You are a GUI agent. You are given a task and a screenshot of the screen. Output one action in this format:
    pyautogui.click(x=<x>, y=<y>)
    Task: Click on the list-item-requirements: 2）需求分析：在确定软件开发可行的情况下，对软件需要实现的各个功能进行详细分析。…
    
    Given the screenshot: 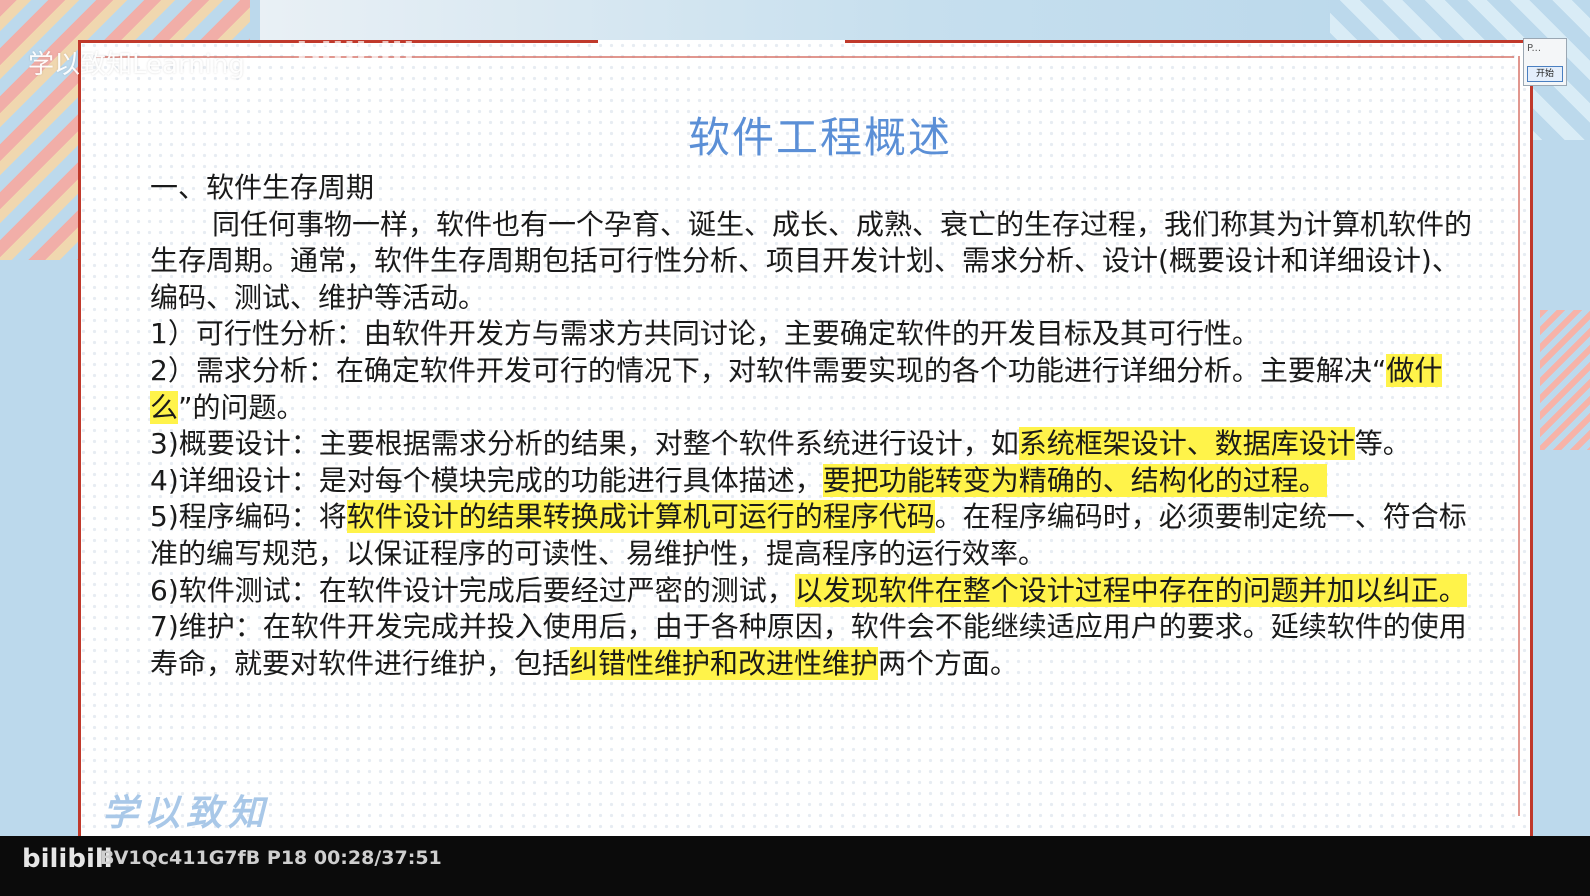 What is the action you would take?
    pyautogui.click(x=815, y=389)
    